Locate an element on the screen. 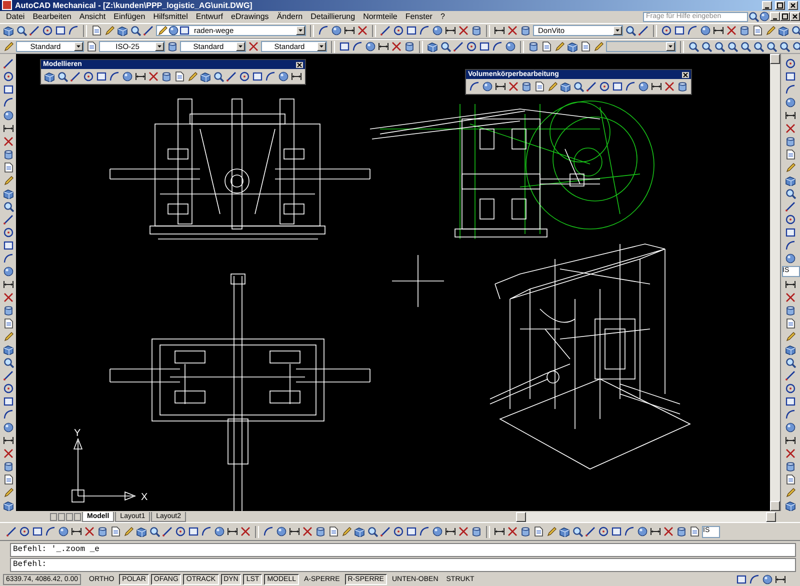 This screenshot has width=800, height=586. menu-item: ? is located at coordinates (442, 17).